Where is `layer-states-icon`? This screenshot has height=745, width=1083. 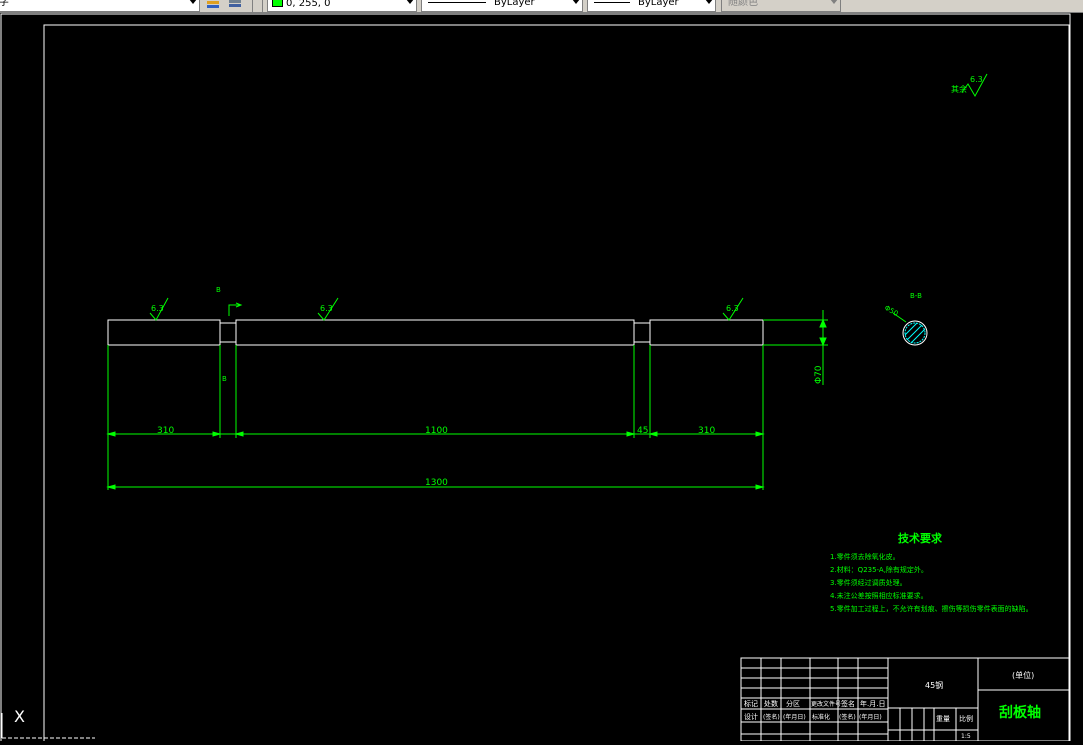 layer-states-icon is located at coordinates (213, 5).